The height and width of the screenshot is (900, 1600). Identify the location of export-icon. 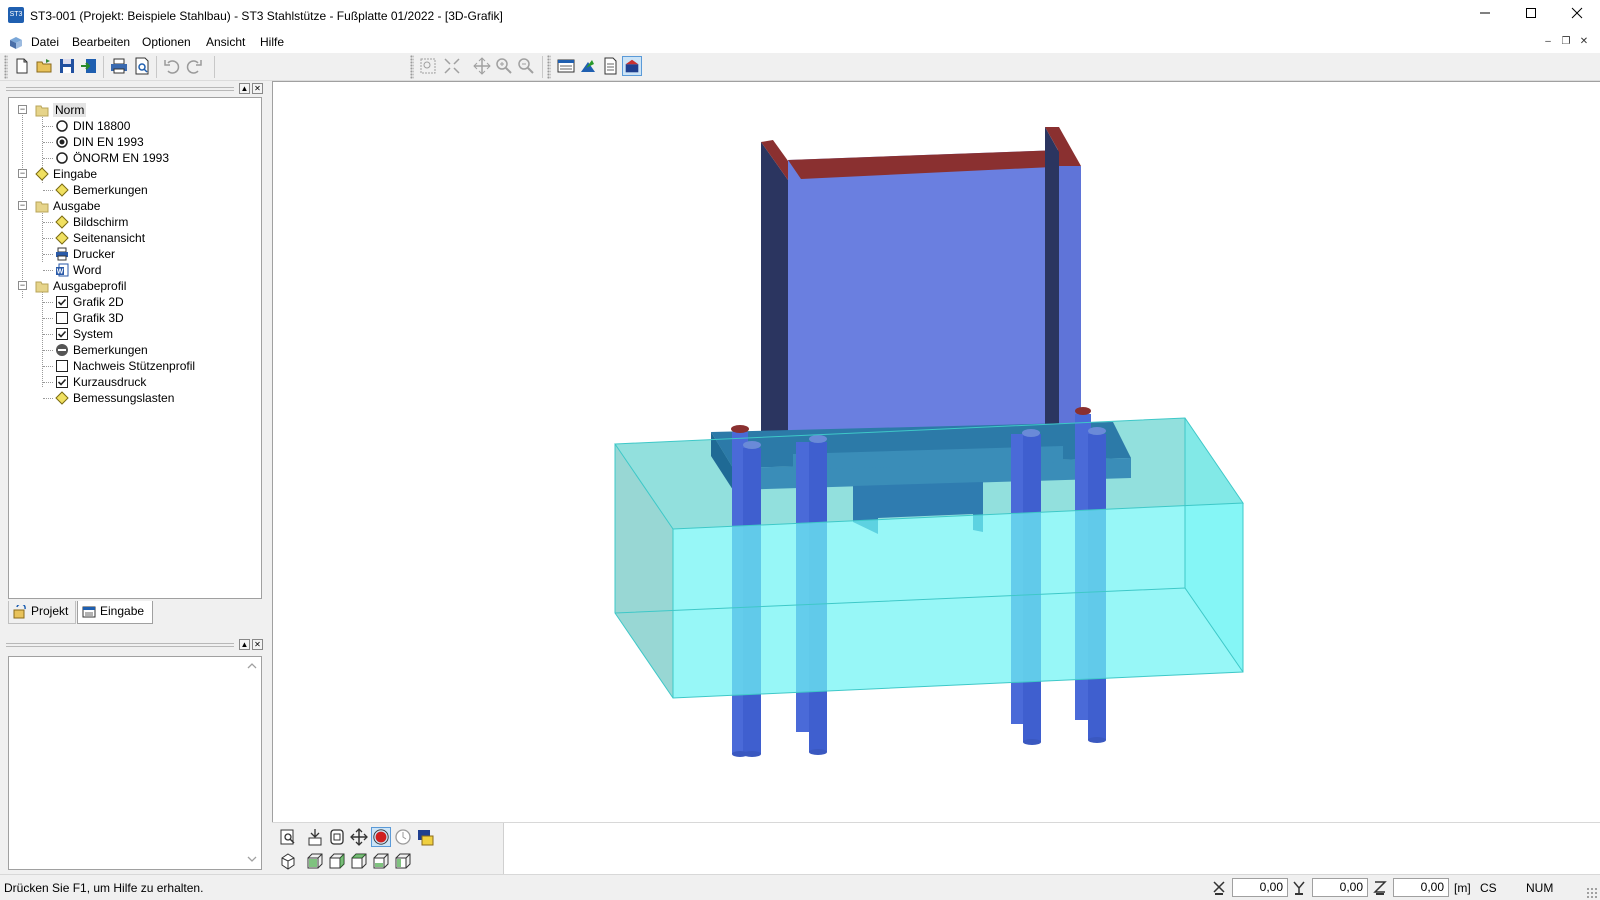
(89, 66).